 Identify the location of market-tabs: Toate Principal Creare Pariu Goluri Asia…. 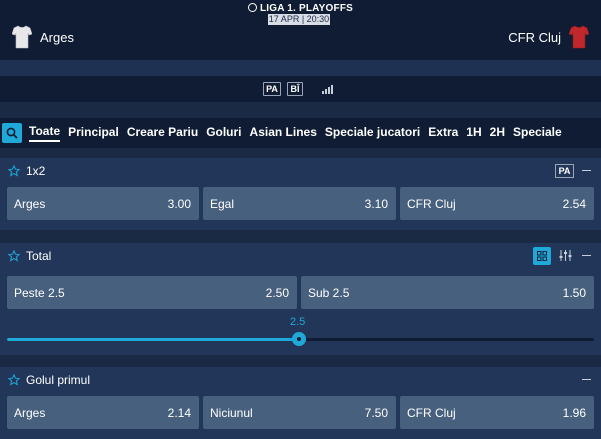
(300, 133).